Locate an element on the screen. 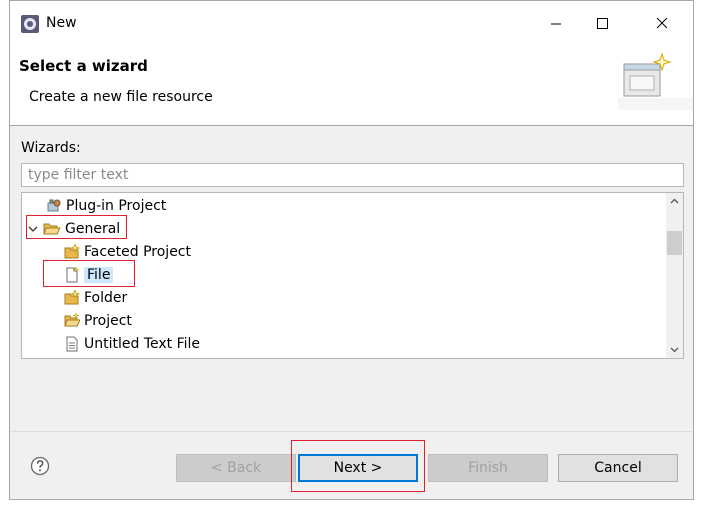 This screenshot has height=506, width=702. help-icon is located at coordinates (40, 466).